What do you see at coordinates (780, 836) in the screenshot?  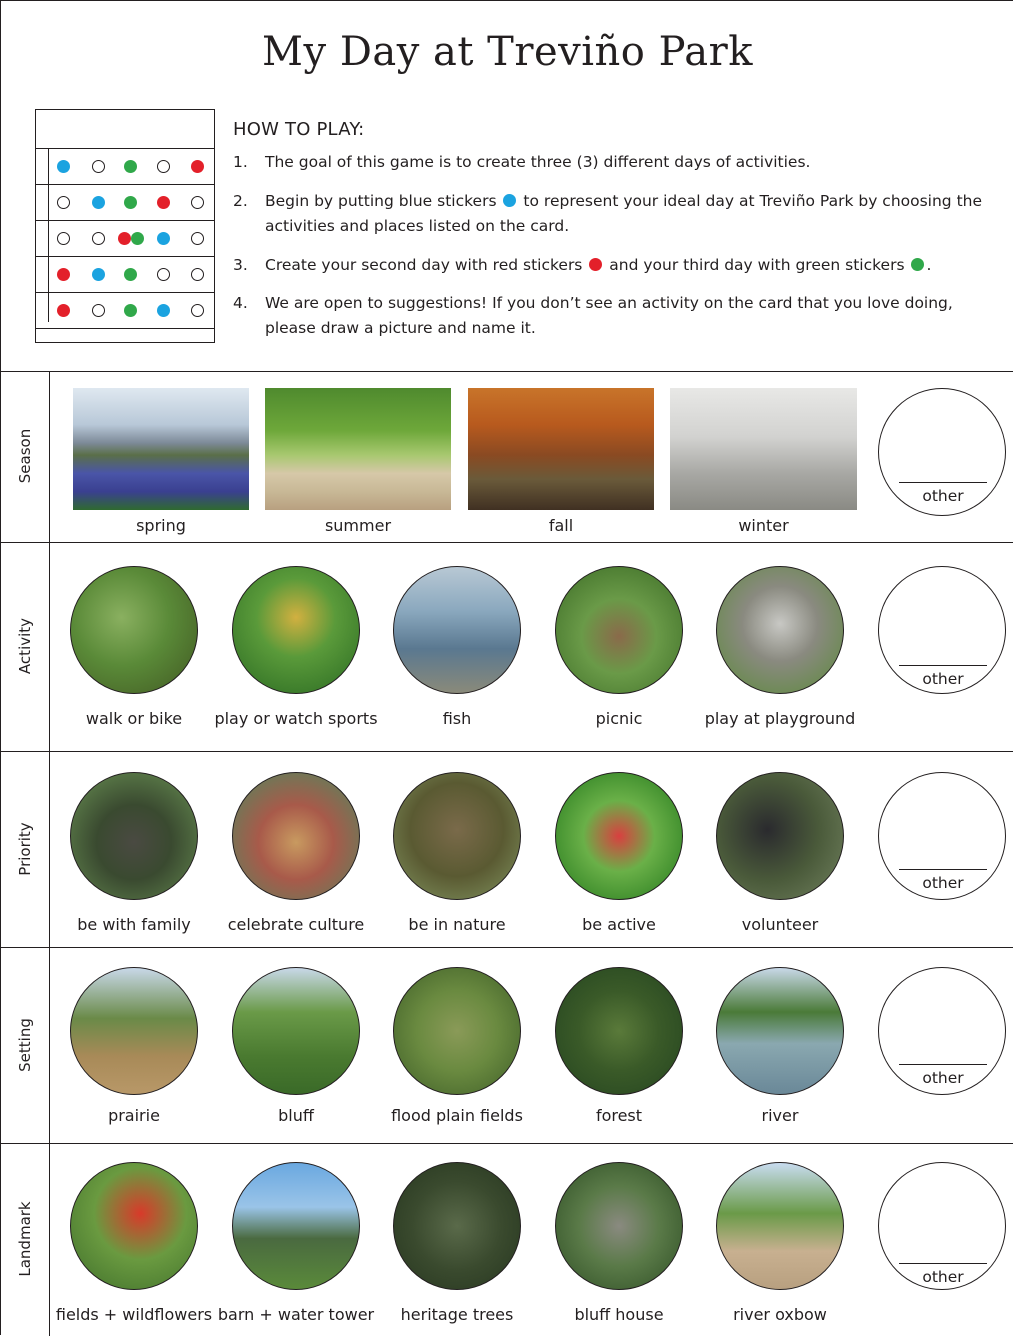 I see `volunteer-photo` at bounding box center [780, 836].